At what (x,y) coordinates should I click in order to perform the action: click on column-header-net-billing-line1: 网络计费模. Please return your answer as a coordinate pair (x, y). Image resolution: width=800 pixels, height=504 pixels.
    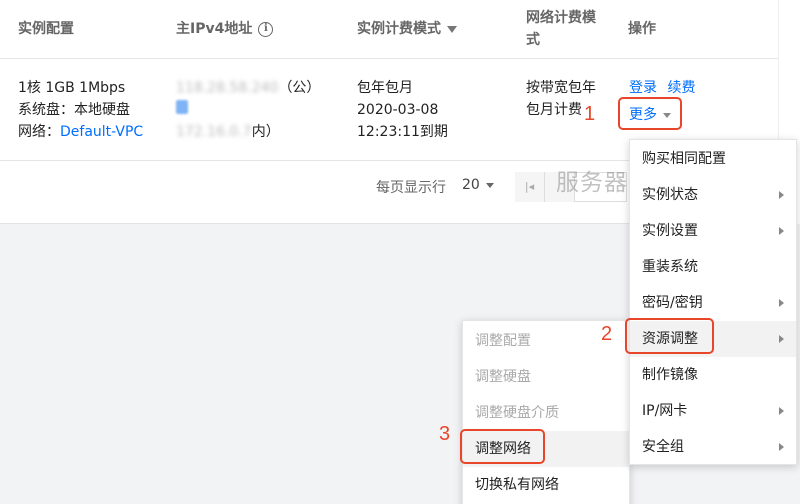
    Looking at the image, I should click on (561, 18).